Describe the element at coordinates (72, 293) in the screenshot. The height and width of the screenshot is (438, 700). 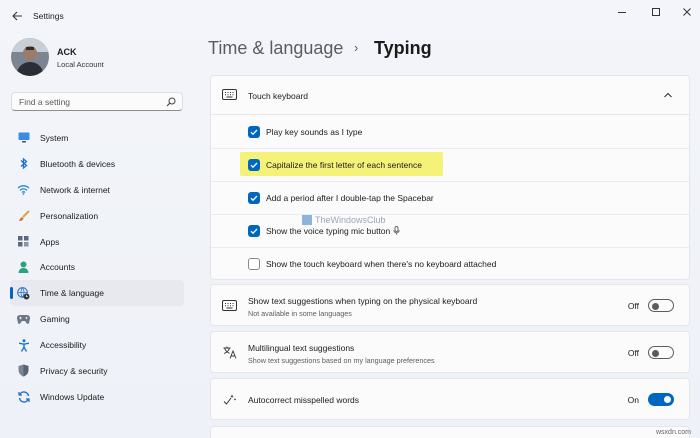
I see `sidebar-item-label: Time & language` at that location.